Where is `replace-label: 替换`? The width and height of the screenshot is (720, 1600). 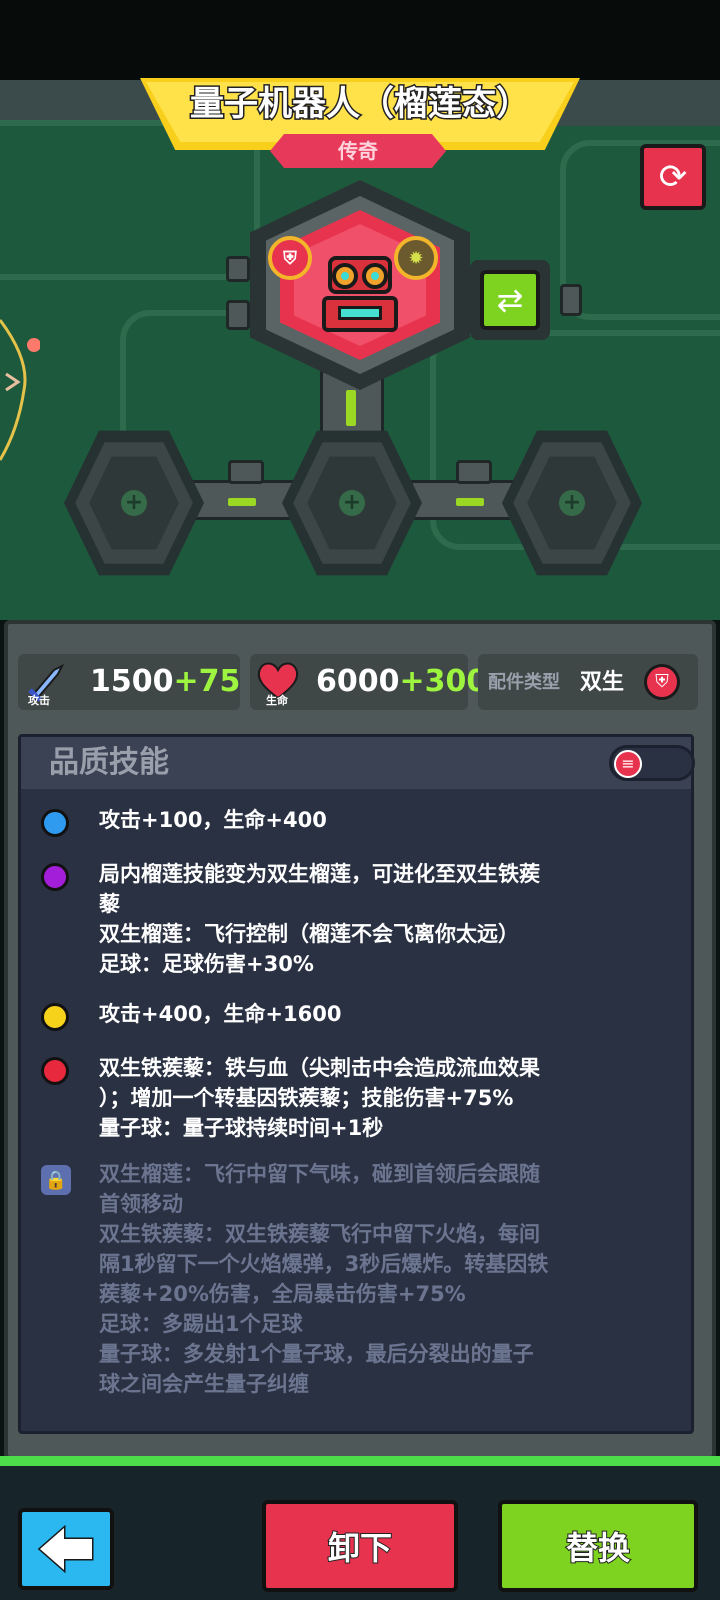 replace-label: 替换 is located at coordinates (598, 1548).